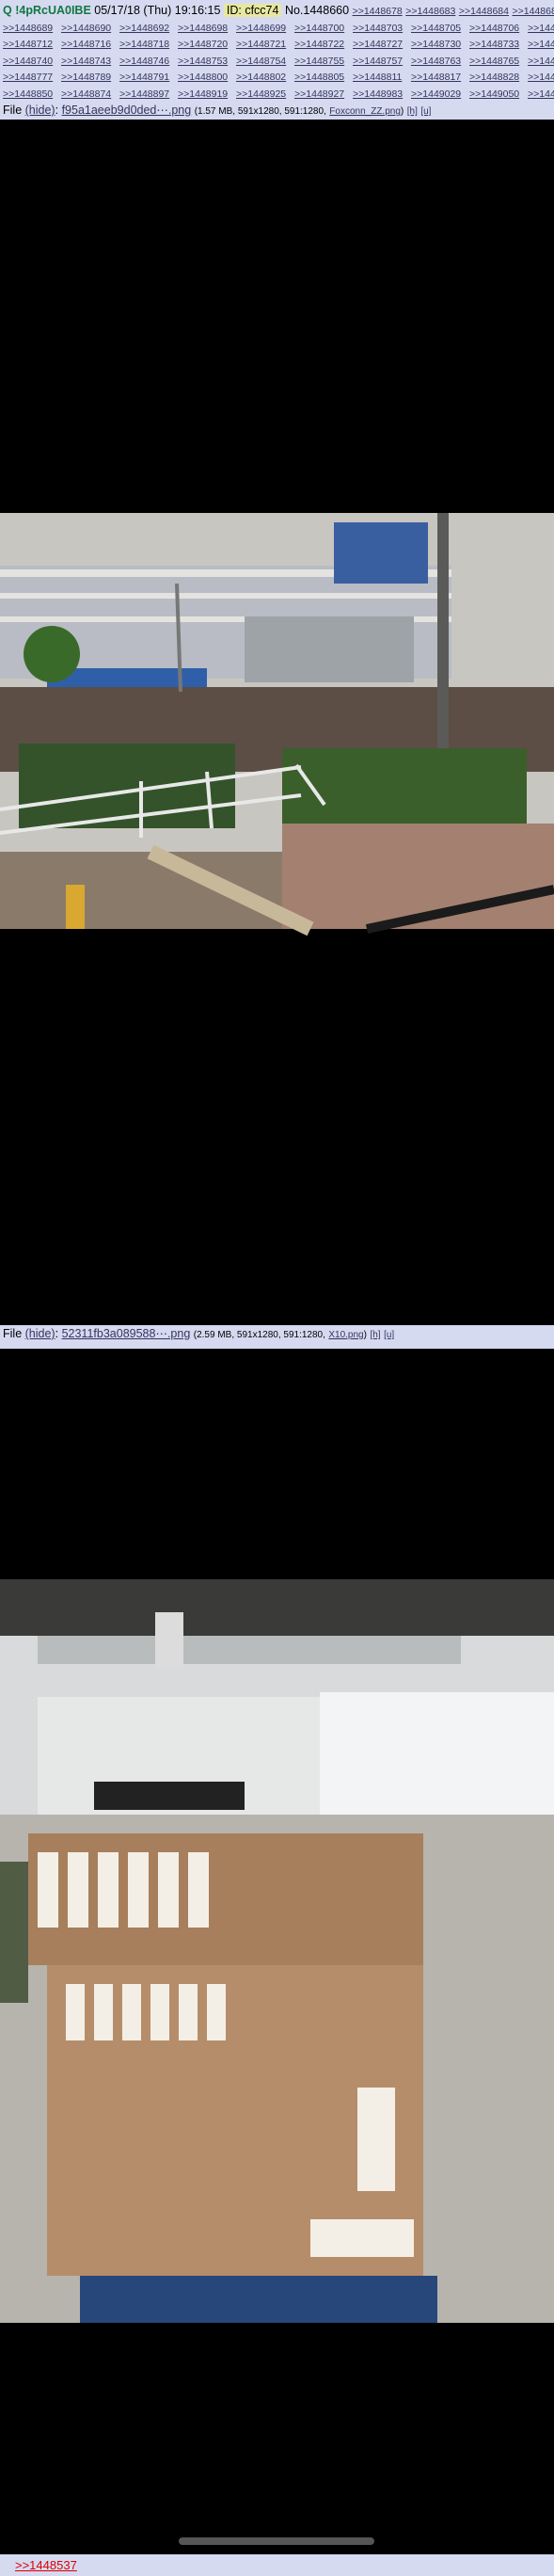 Image resolution: width=554 pixels, height=2576 pixels. What do you see at coordinates (265, 94) in the screenshot?
I see `reply-link: >>1448925` at bounding box center [265, 94].